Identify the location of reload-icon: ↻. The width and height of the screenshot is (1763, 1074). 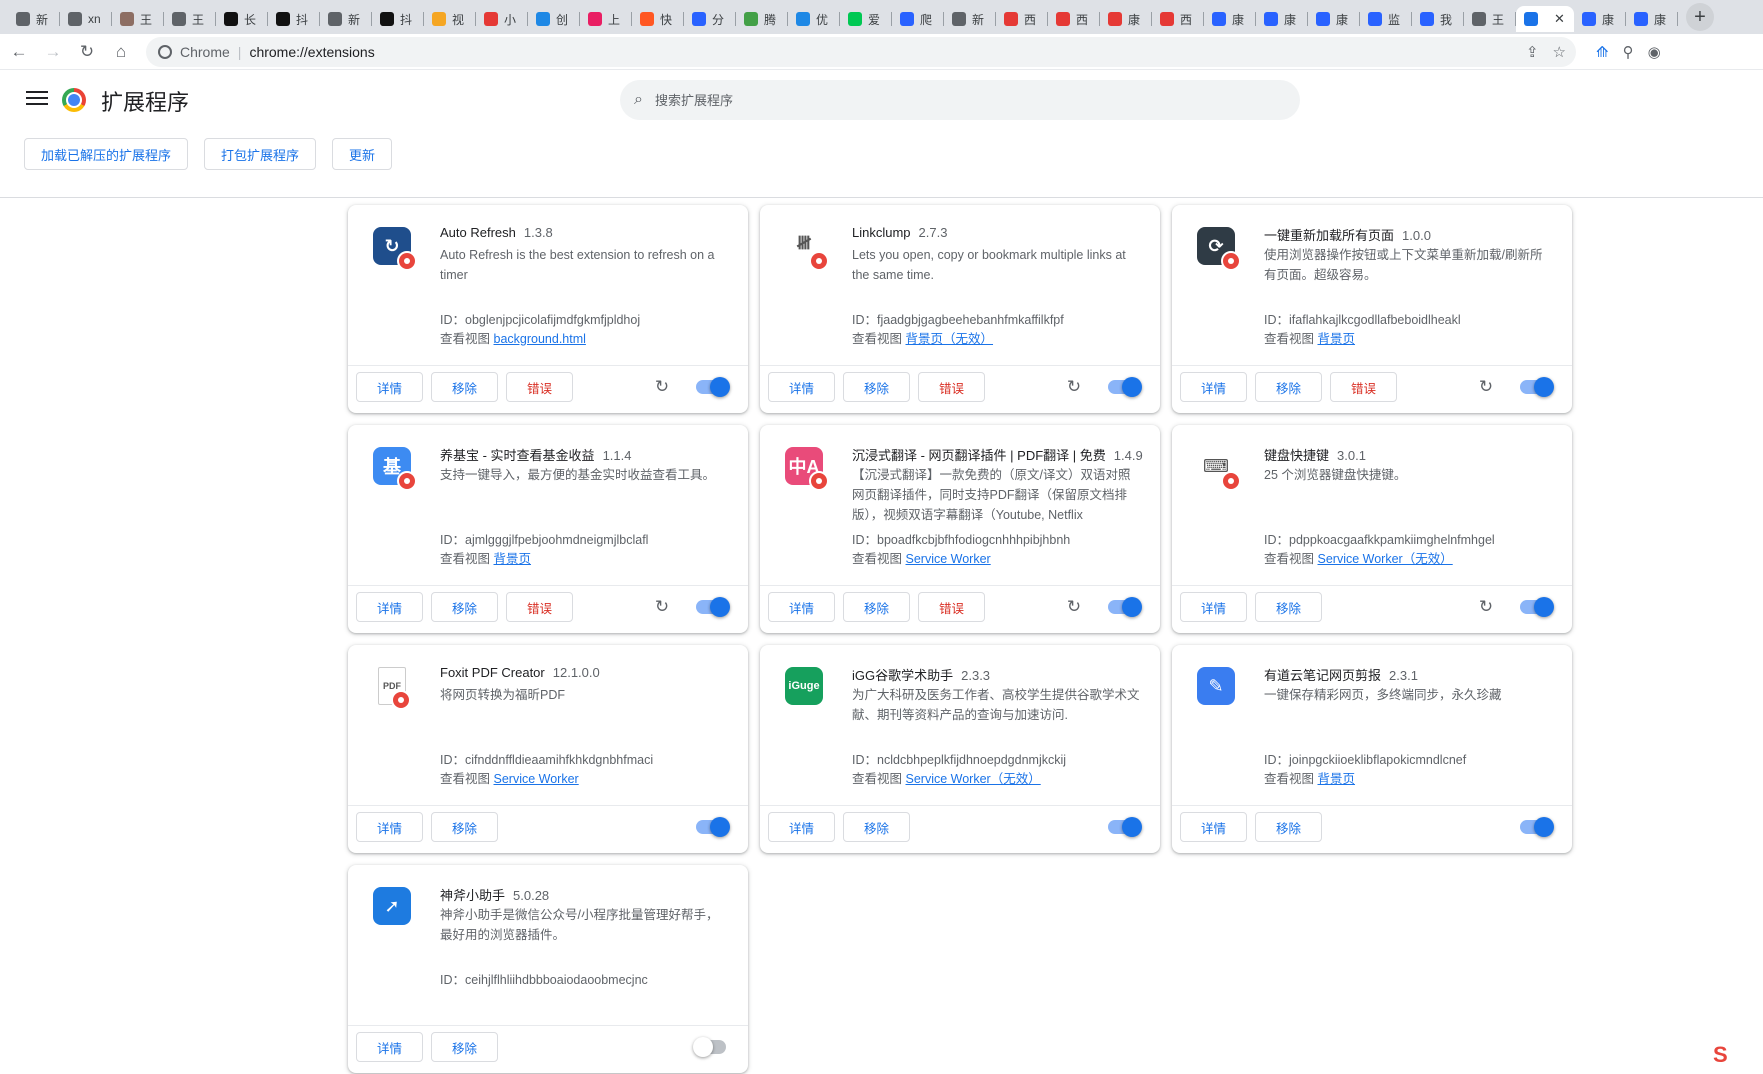
(87, 52).